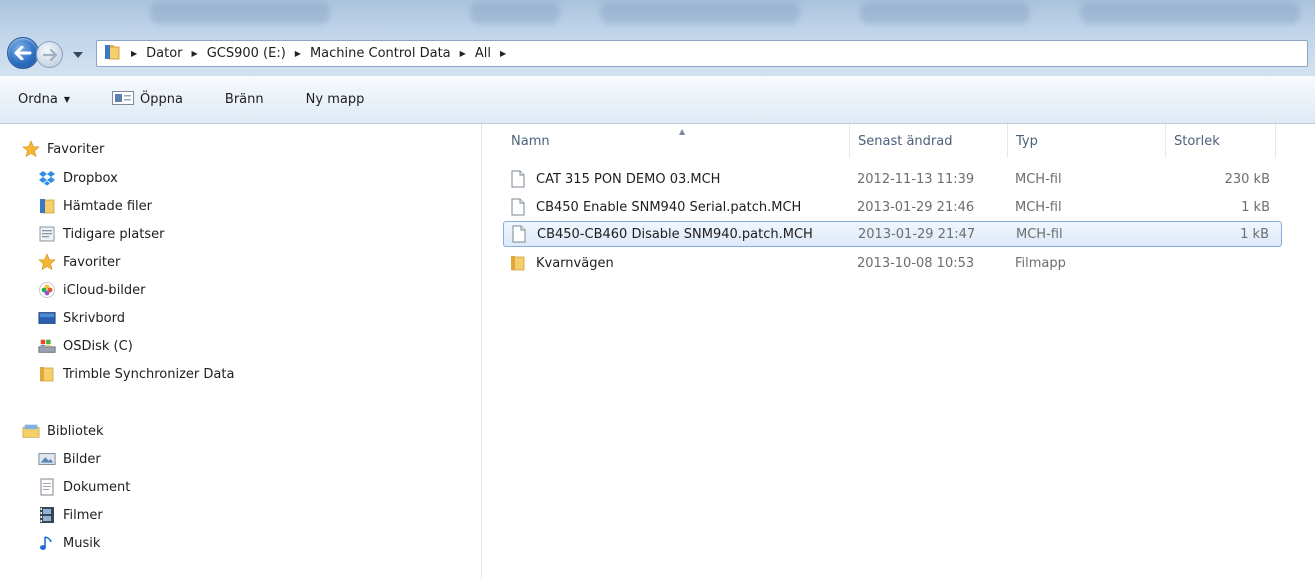 This screenshot has width=1315, height=579. I want to click on nav-item-pictures: Bilder, so click(69, 459).